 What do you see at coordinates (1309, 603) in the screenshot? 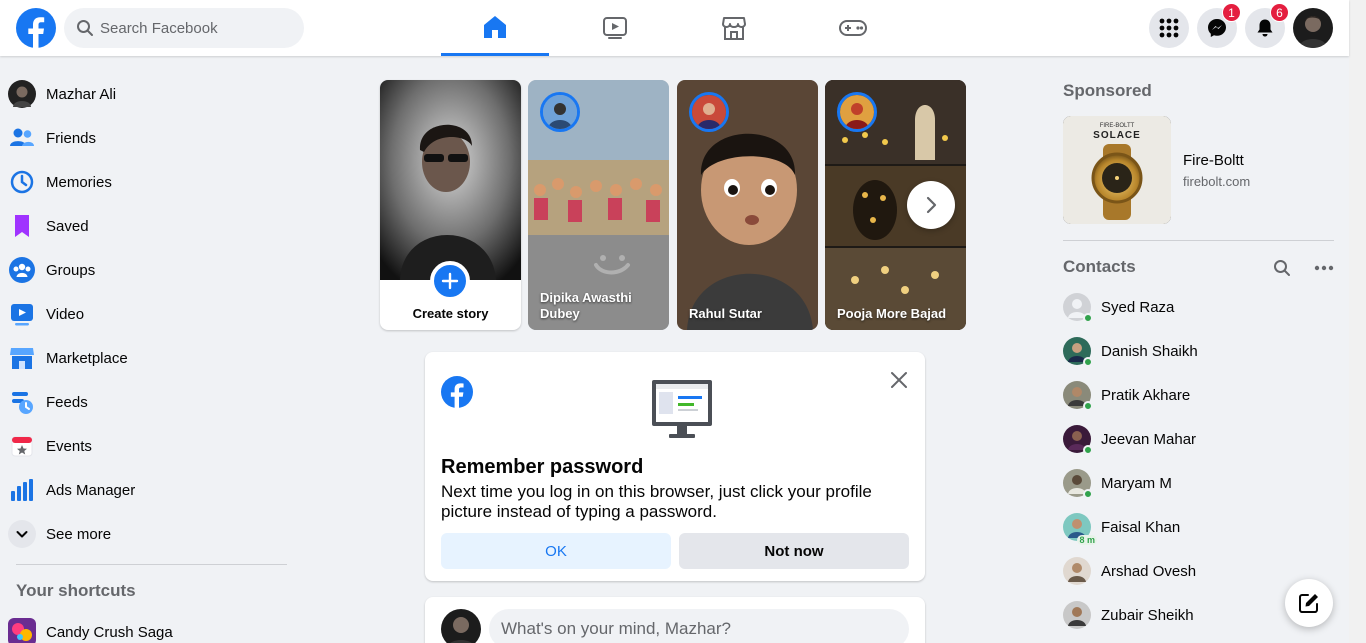
I see `new-message-button` at bounding box center [1309, 603].